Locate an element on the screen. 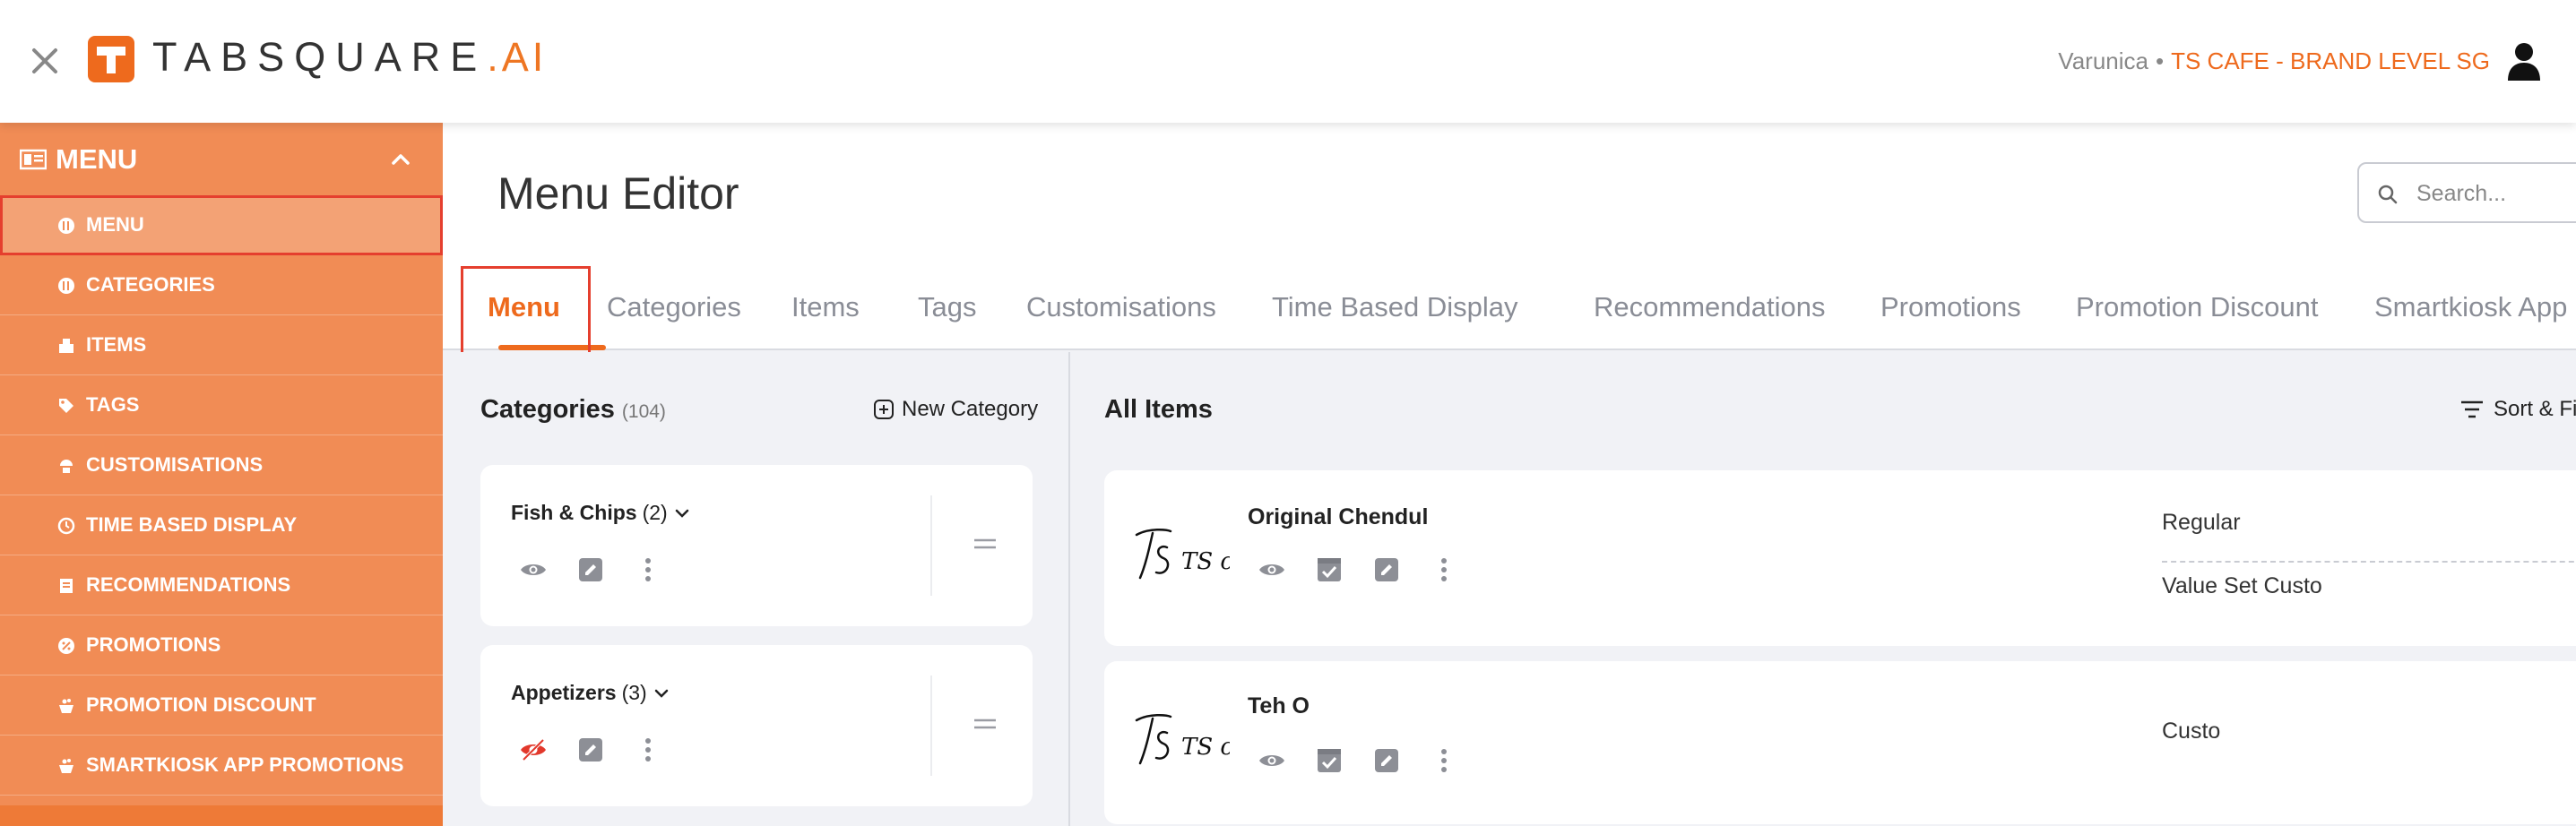 The image size is (2576, 826). brand-main: TABSQUARE is located at coordinates (320, 57).